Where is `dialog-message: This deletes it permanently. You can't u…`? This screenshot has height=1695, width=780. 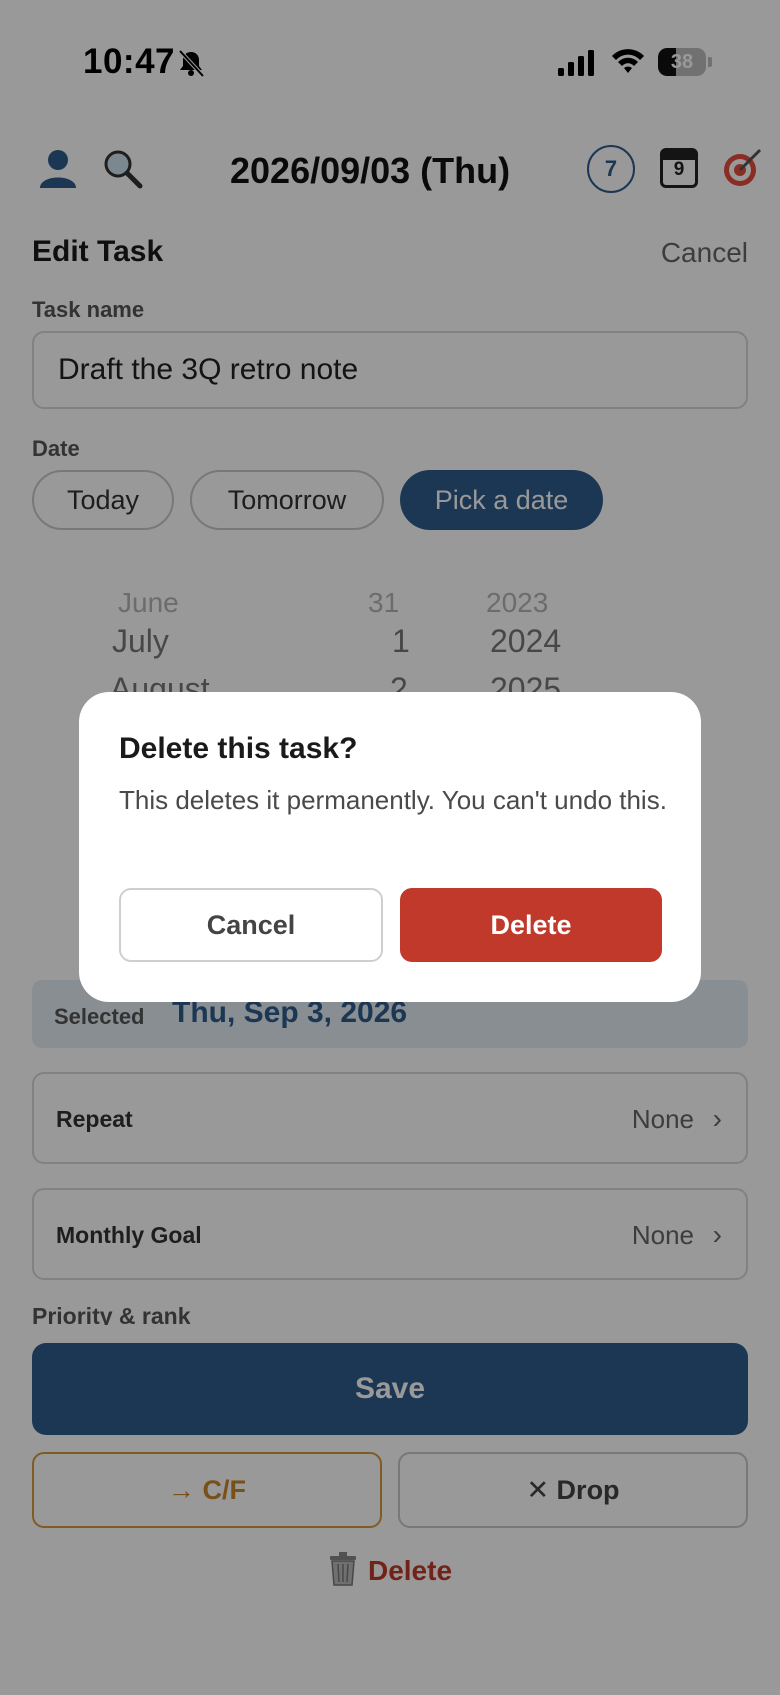
dialog-message: This deletes it permanently. You can't u… is located at coordinates (393, 800).